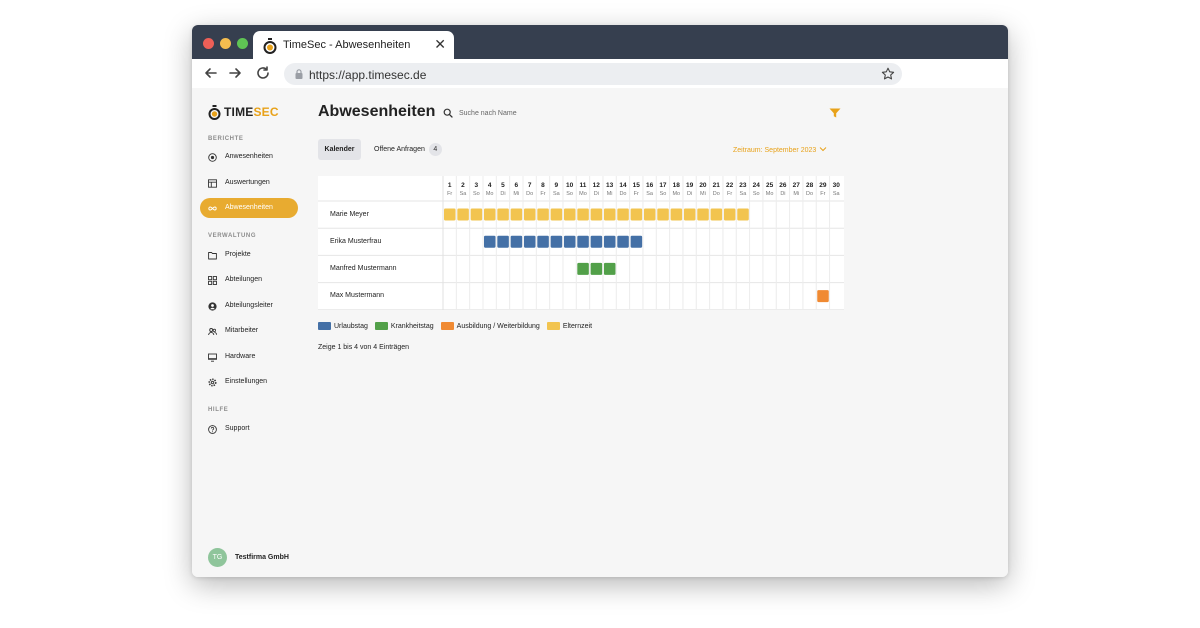  What do you see at coordinates (530, 185) in the screenshot?
I see `day-number: 7` at bounding box center [530, 185].